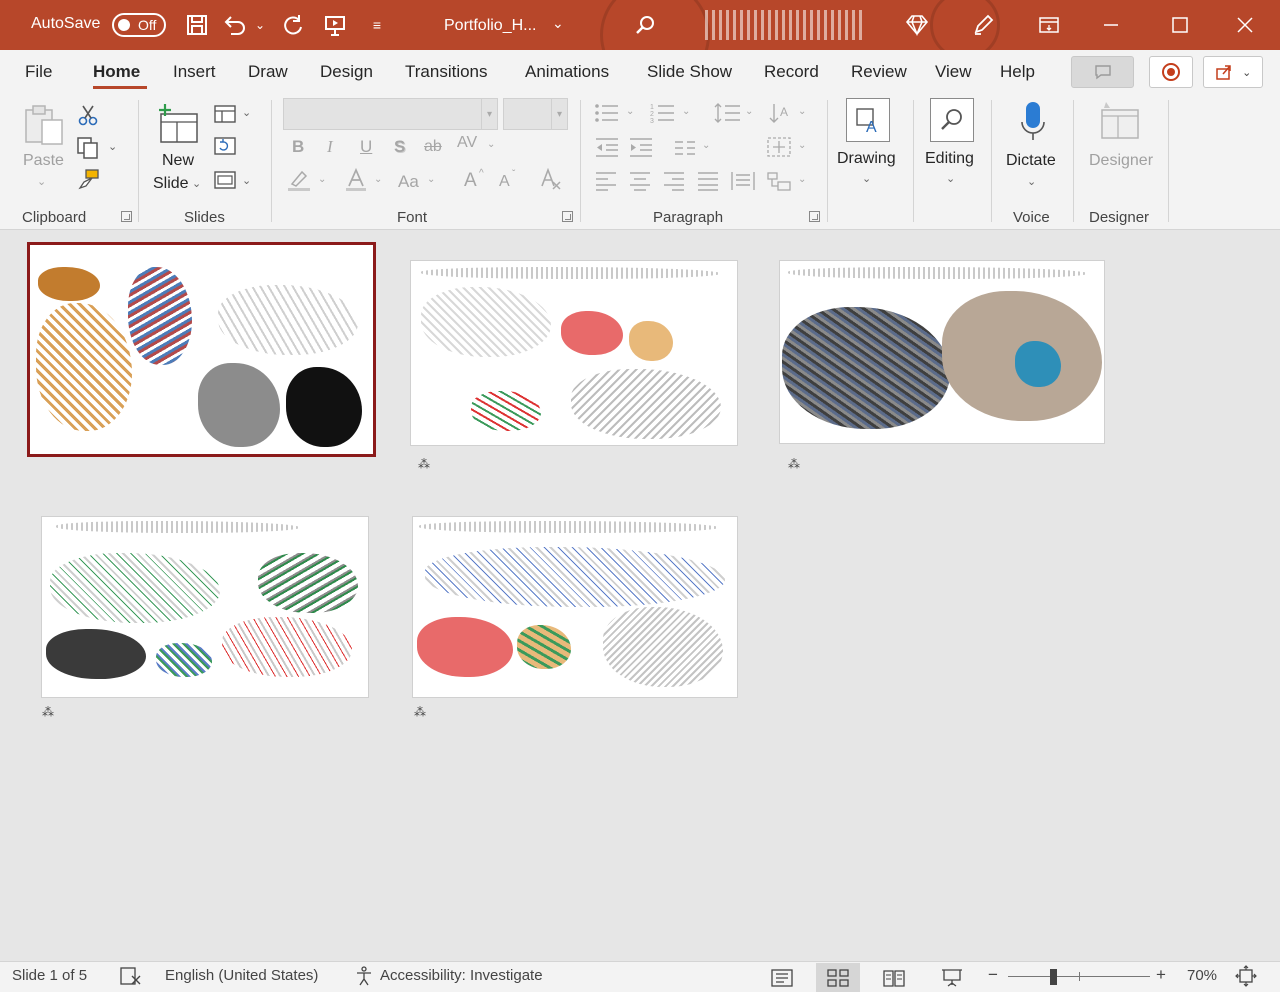  What do you see at coordinates (260, 25) in the screenshot?
I see `undo-dropdown-icon: ⌄` at bounding box center [260, 25].